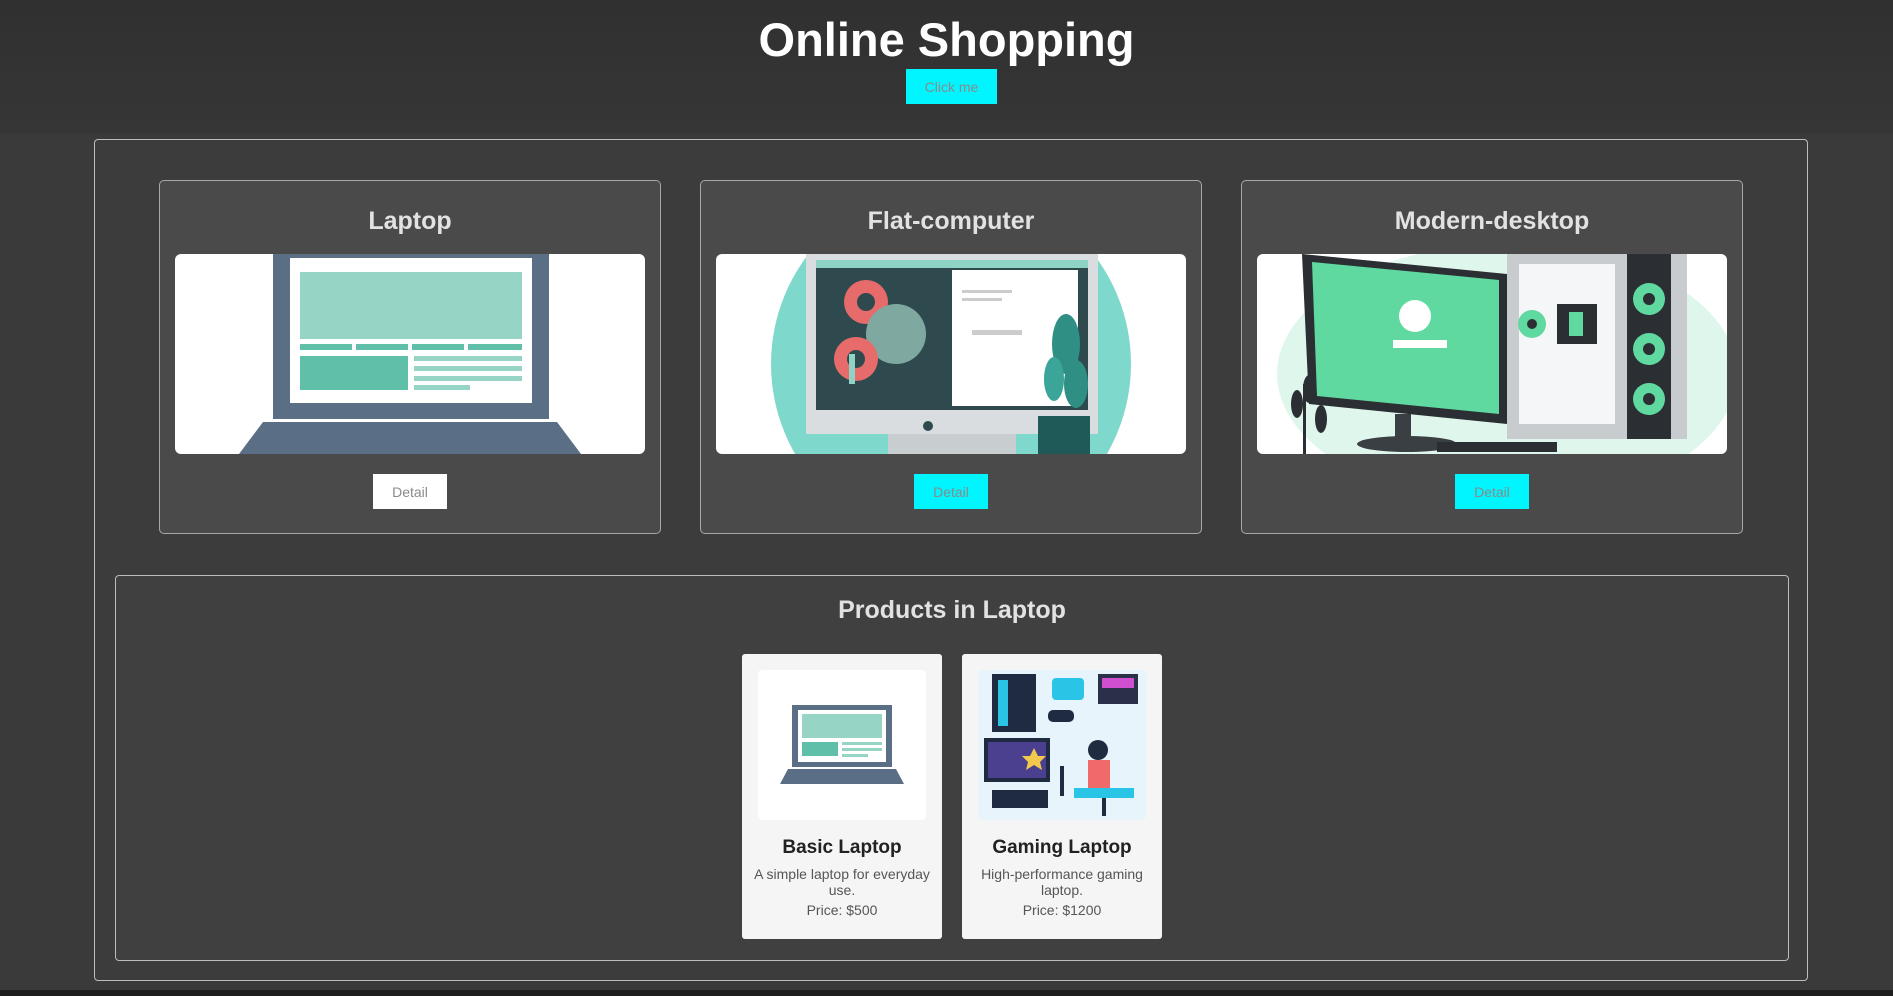 This screenshot has height=996, width=1893. What do you see at coordinates (952, 610) in the screenshot?
I see `products-section-title: Products in Laptop` at bounding box center [952, 610].